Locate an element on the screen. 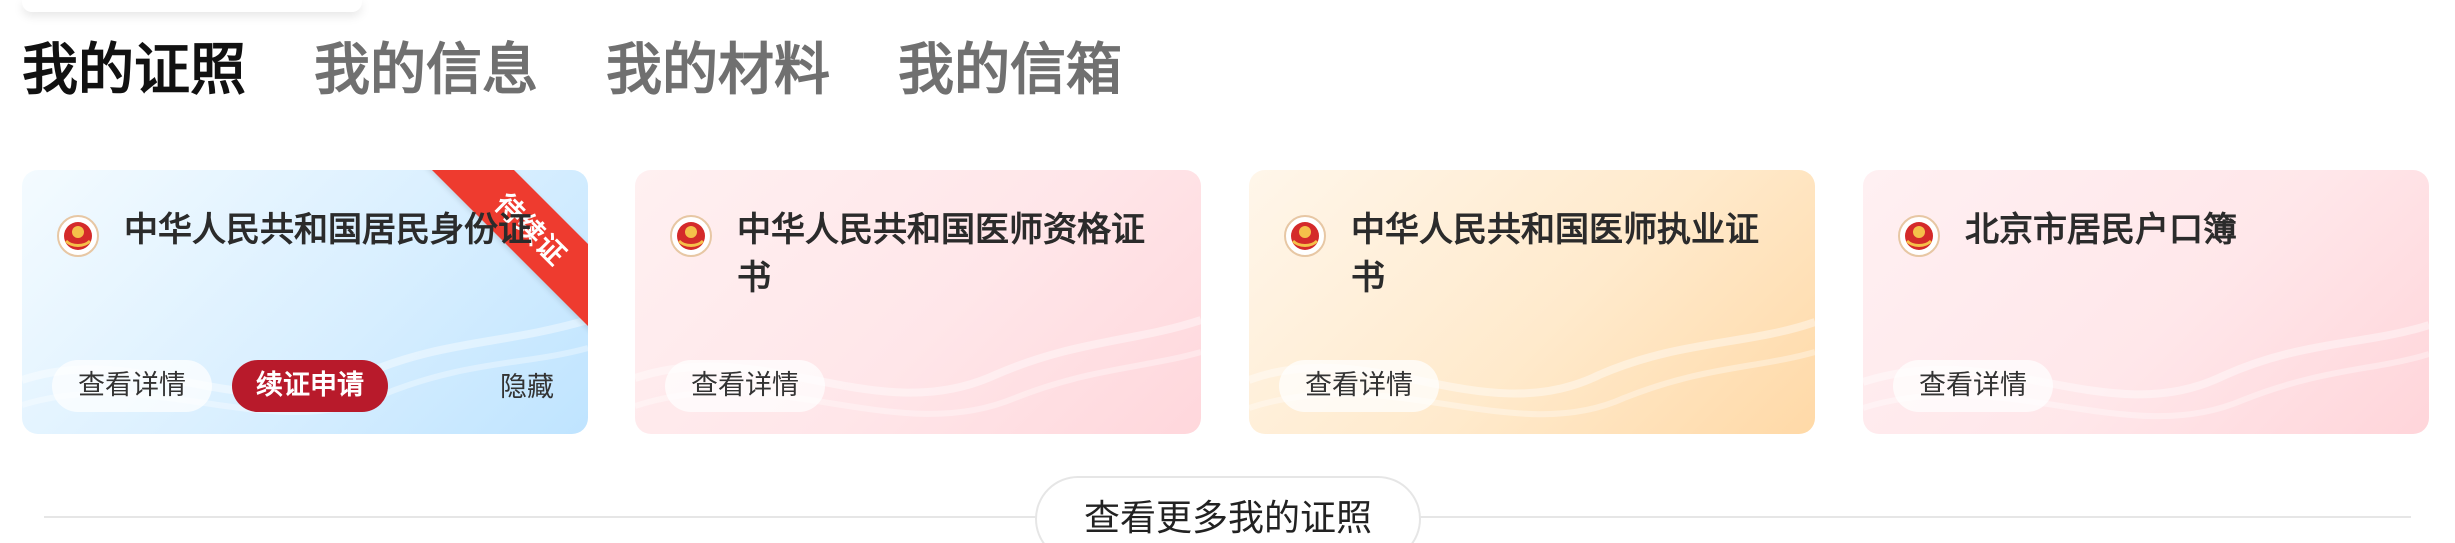  top-popover-edge is located at coordinates (192, 6).